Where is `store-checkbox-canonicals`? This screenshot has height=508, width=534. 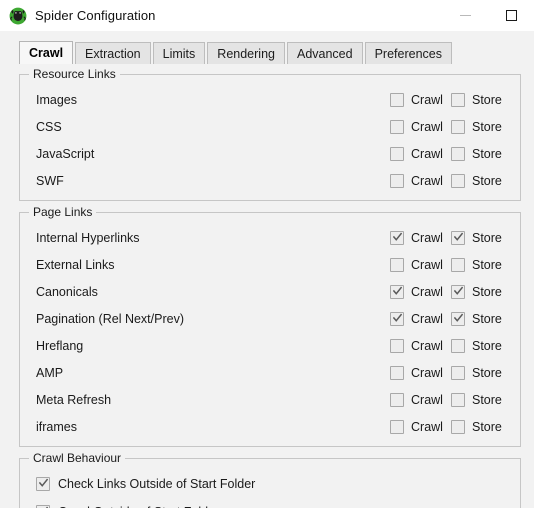
store-checkbox-canonicals is located at coordinates (458, 291).